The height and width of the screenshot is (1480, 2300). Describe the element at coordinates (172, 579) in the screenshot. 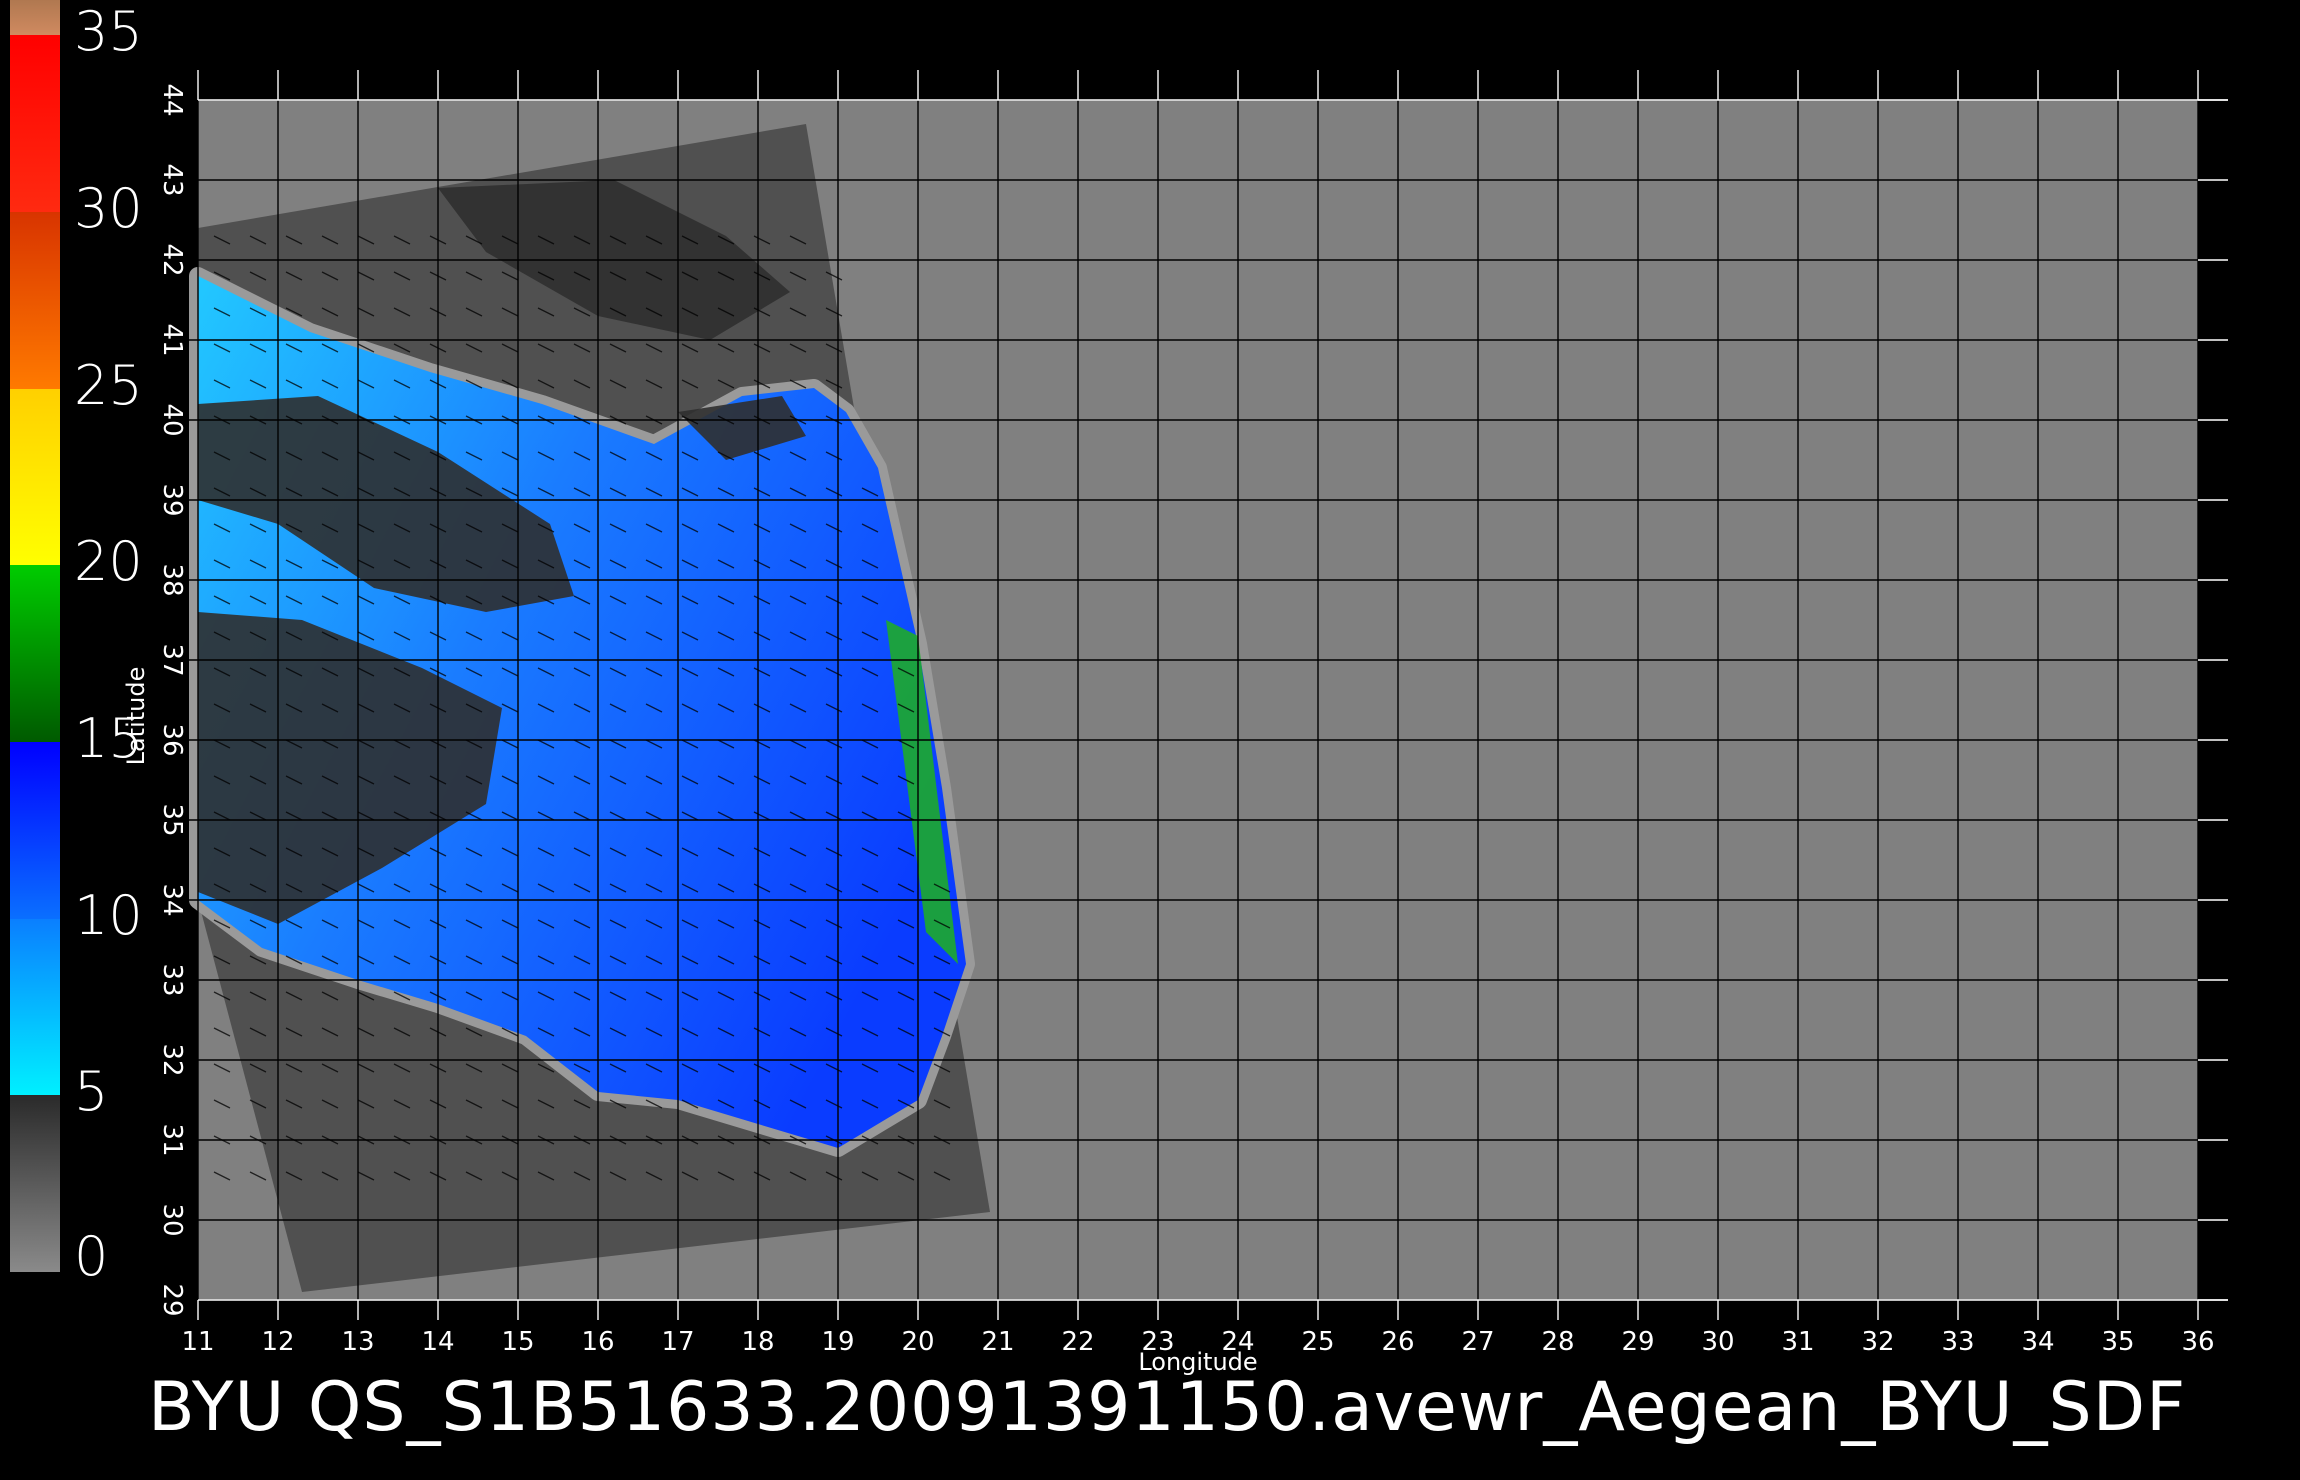

I see `latitude-tick-label: 38` at that location.